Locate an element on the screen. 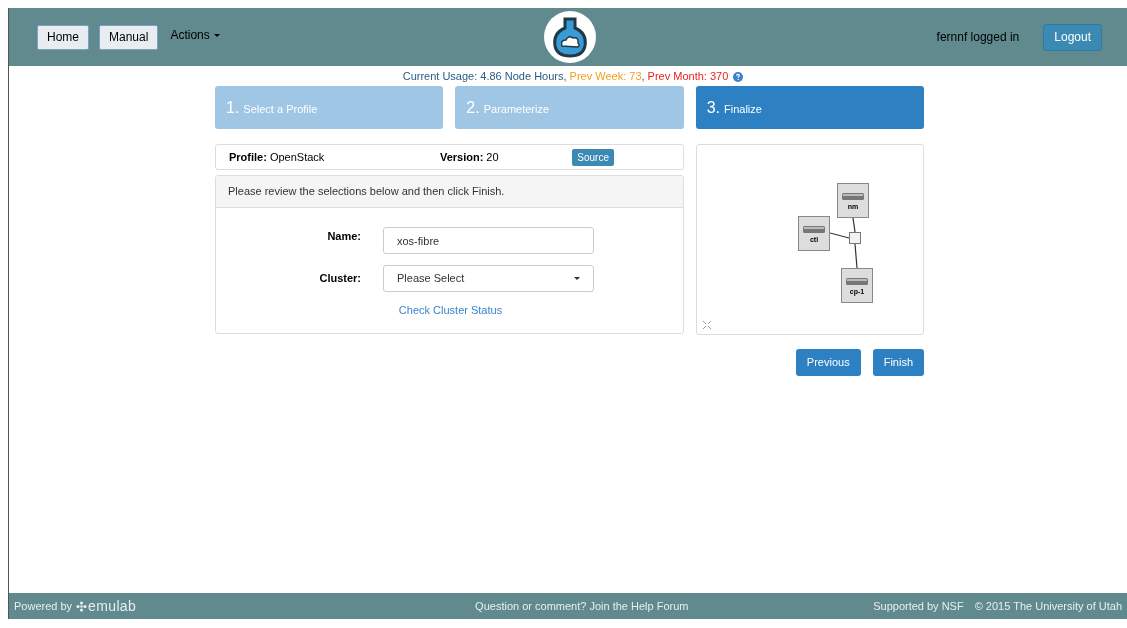 The width and height of the screenshot is (1127, 628). wizard-step: 3. Finalize is located at coordinates (809, 107).